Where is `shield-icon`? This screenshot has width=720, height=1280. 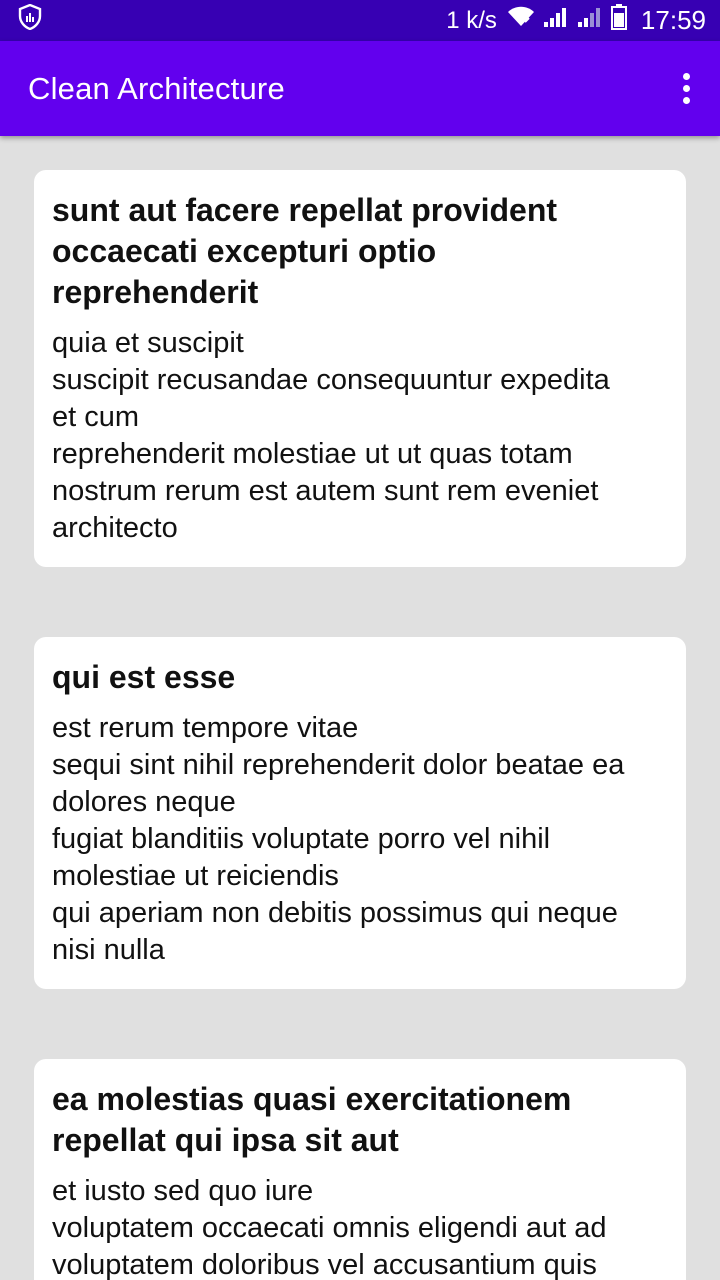 shield-icon is located at coordinates (30, 20).